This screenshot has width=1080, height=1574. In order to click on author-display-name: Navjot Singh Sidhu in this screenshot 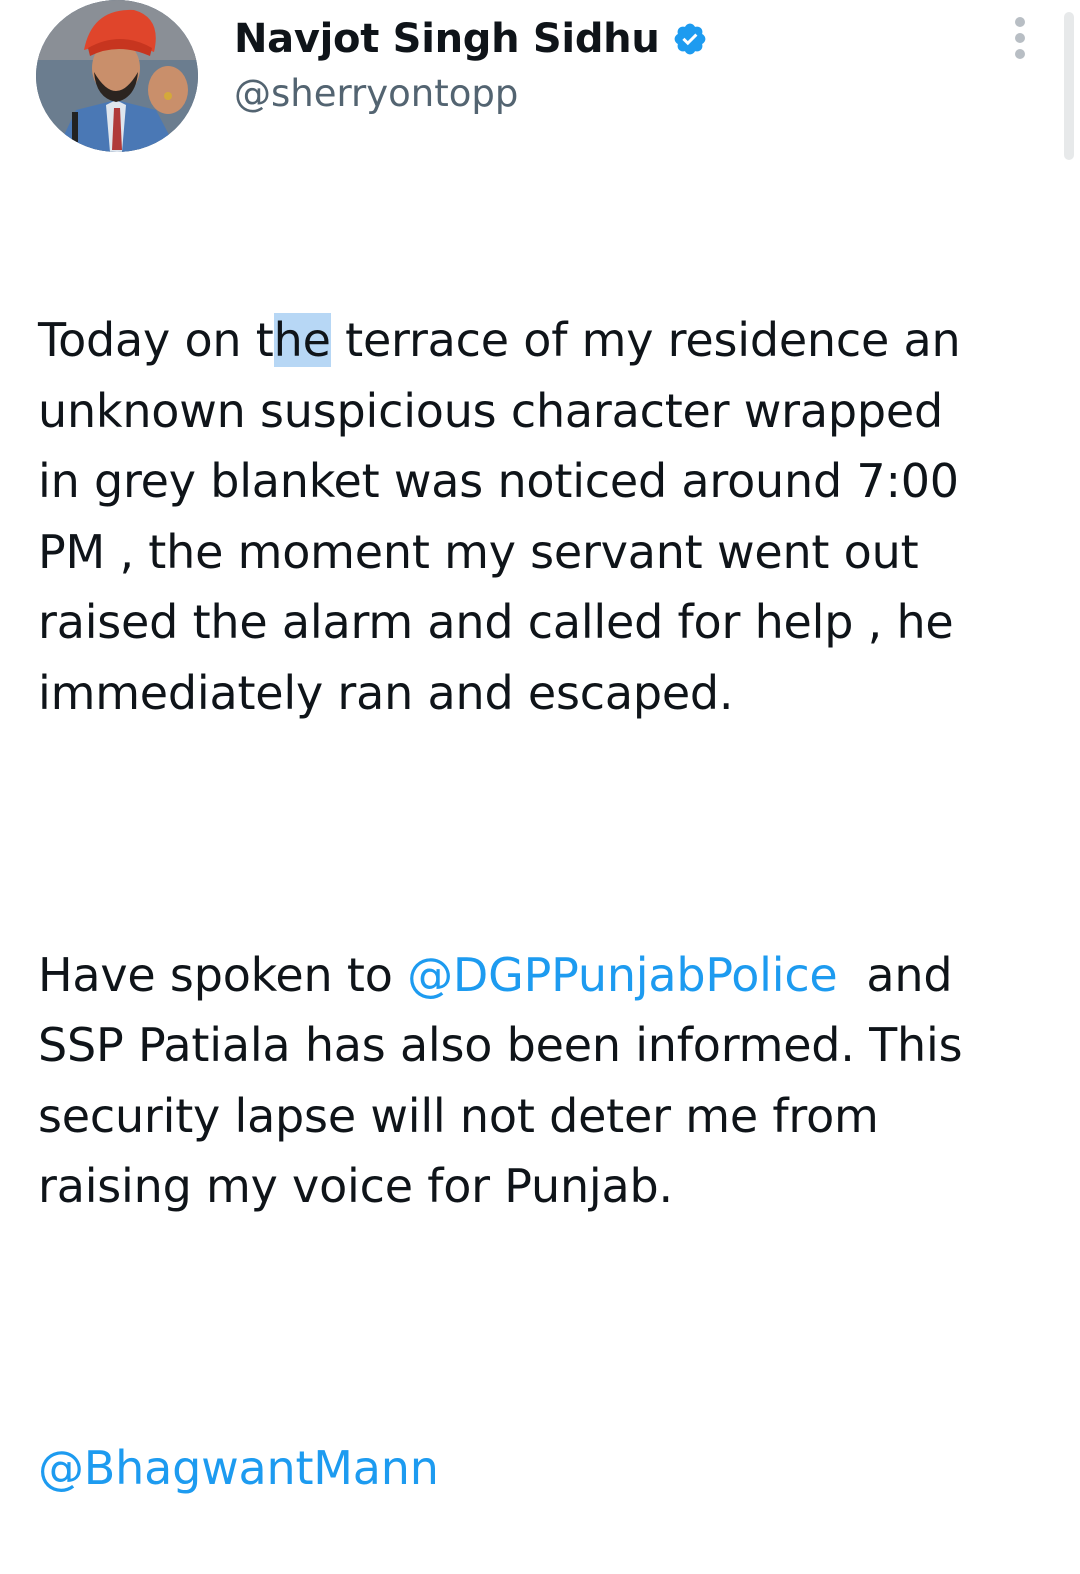, I will do `click(471, 39)`.